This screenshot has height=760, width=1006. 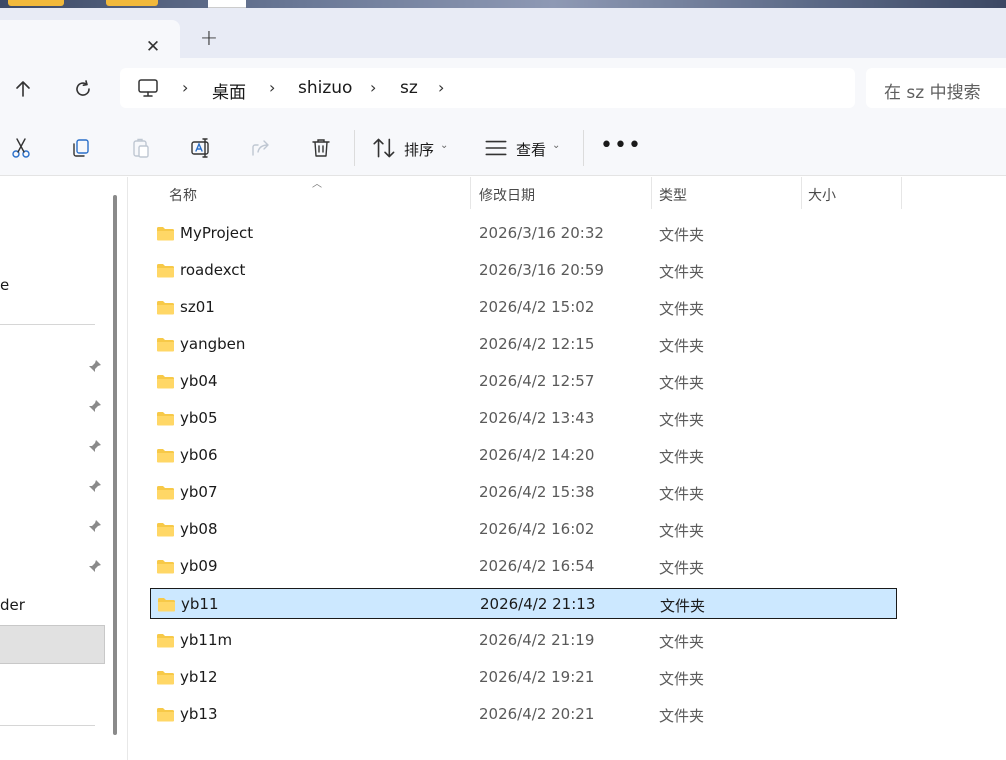 I want to click on table-row: yb09 2026/4/2 16:54 文件夹, so click(x=523, y=566).